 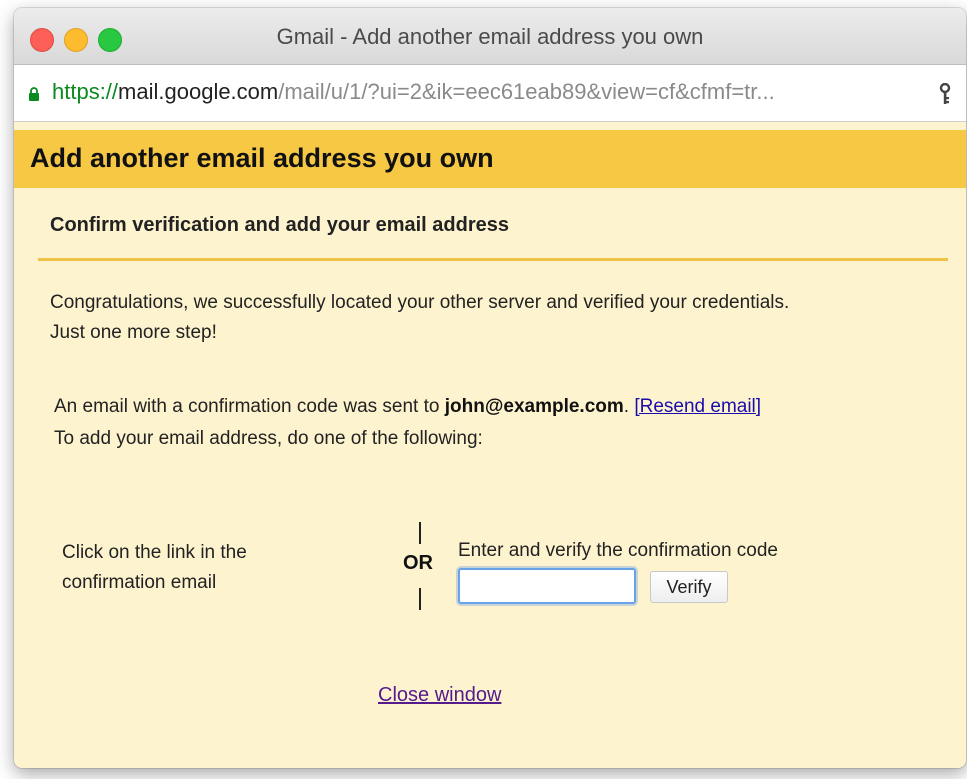 I want to click on or-separator-bottom, so click(x=420, y=599).